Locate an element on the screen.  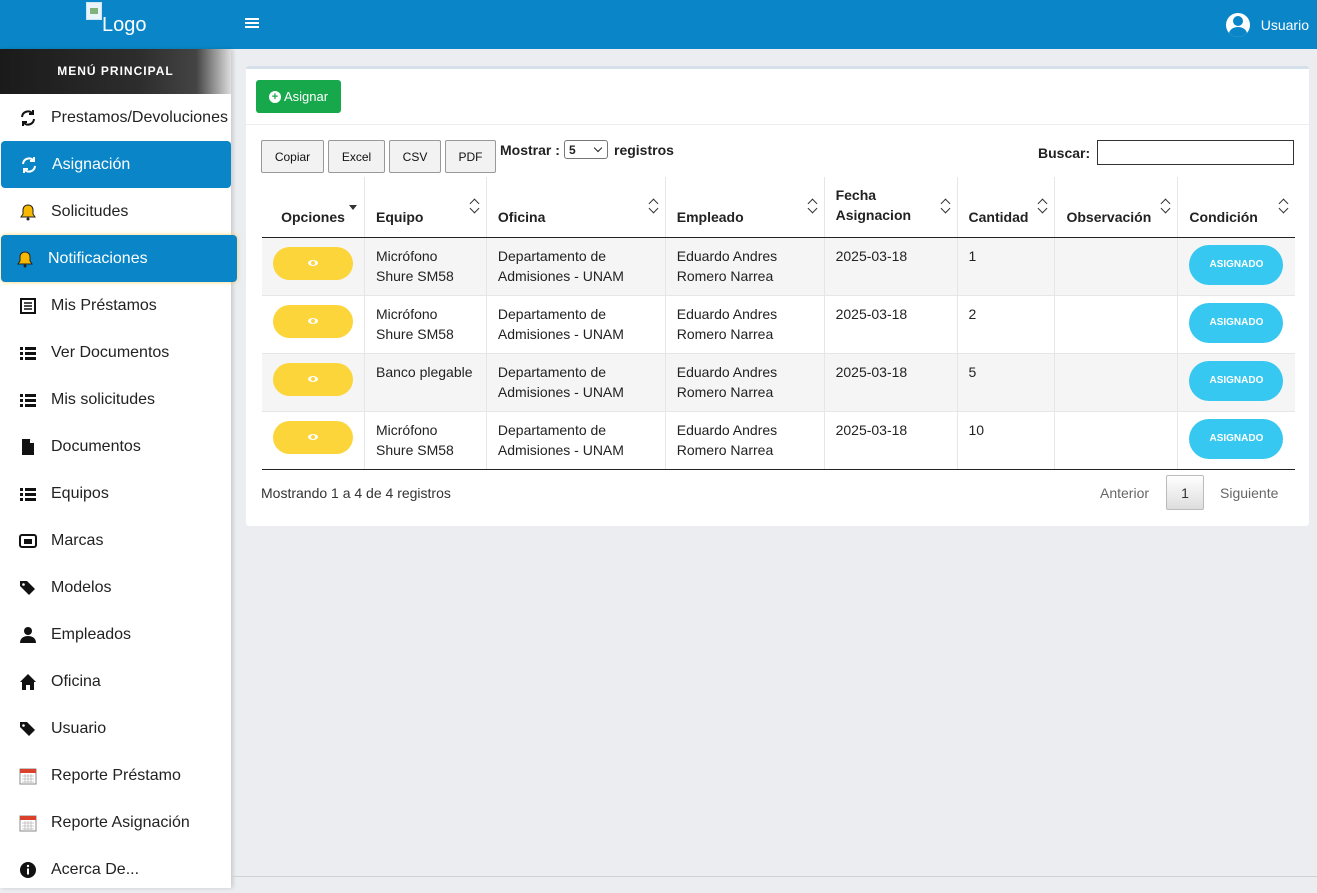
calendar-icon is located at coordinates (28, 776).